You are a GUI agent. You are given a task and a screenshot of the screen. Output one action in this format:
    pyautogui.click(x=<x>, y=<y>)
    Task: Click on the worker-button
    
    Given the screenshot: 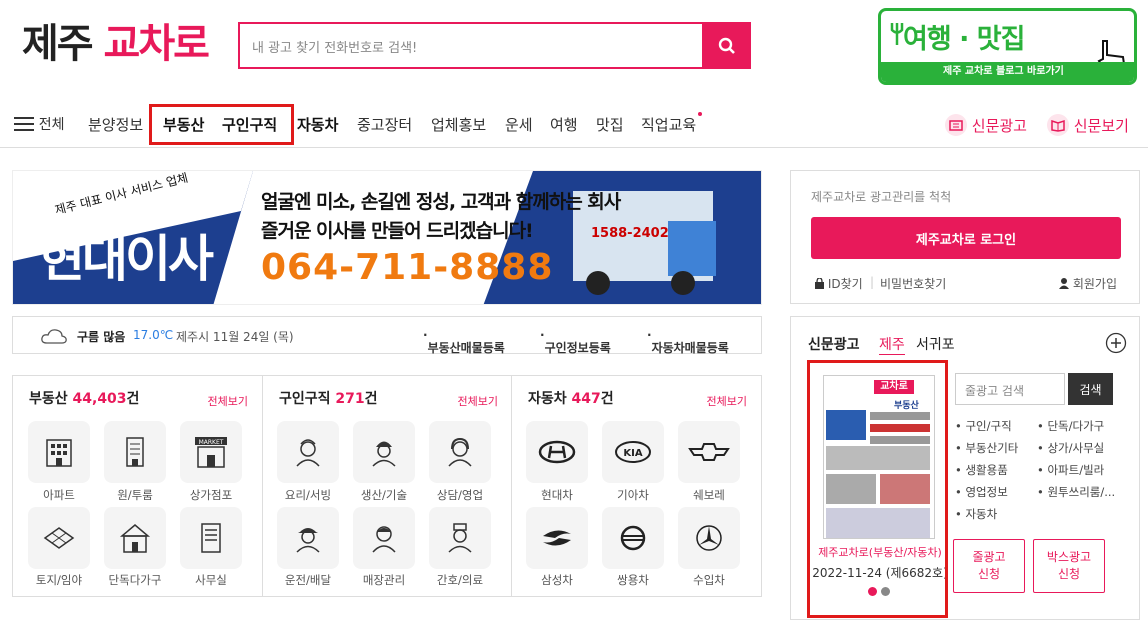 What is the action you would take?
    pyautogui.click(x=384, y=452)
    